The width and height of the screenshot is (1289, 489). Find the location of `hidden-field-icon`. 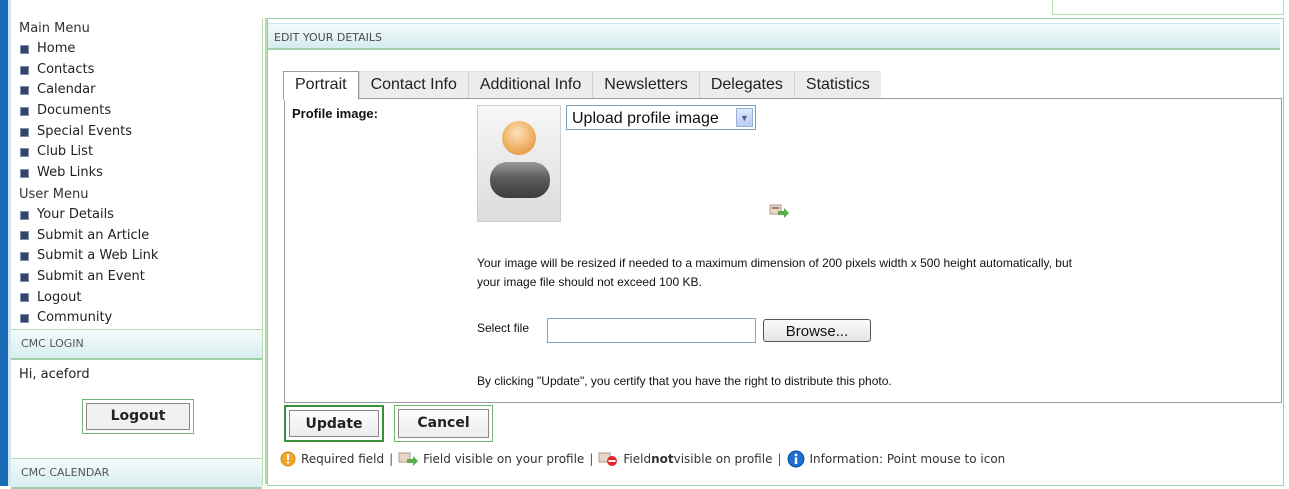

hidden-field-icon is located at coordinates (608, 459).